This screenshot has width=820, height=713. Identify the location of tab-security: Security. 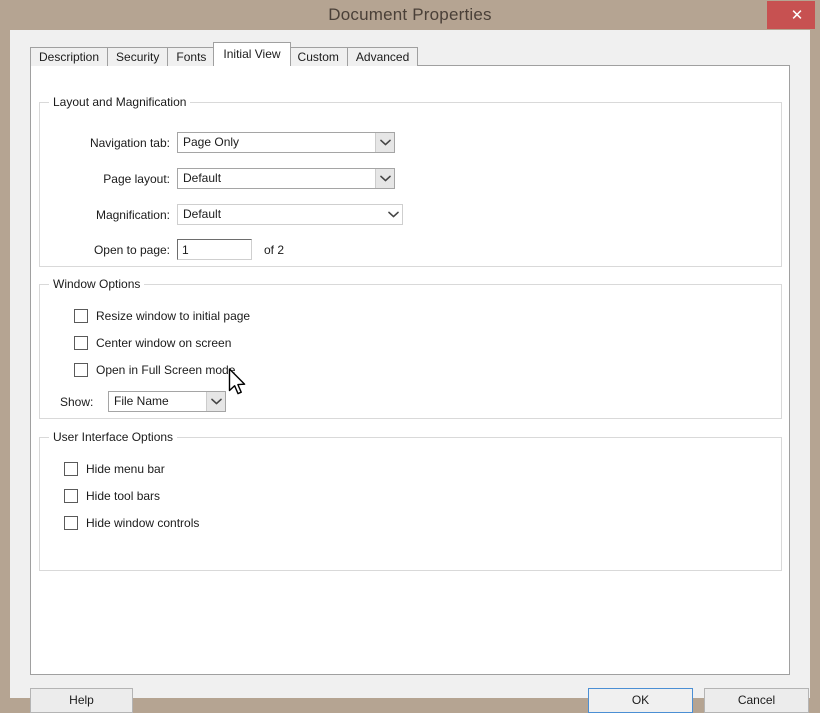
(138, 56).